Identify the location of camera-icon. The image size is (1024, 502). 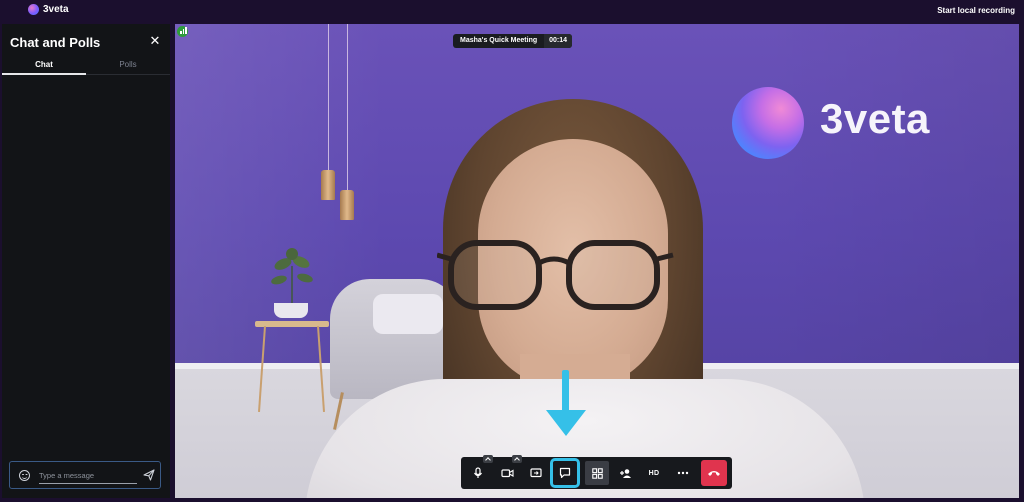
(507, 473).